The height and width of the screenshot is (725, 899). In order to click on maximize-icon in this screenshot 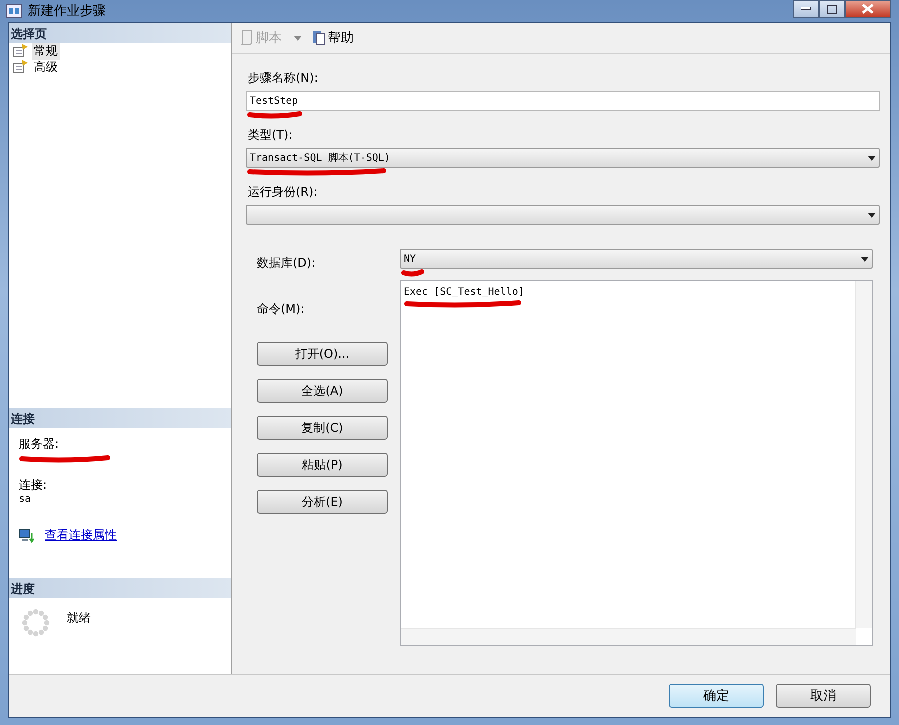, I will do `click(832, 9)`.